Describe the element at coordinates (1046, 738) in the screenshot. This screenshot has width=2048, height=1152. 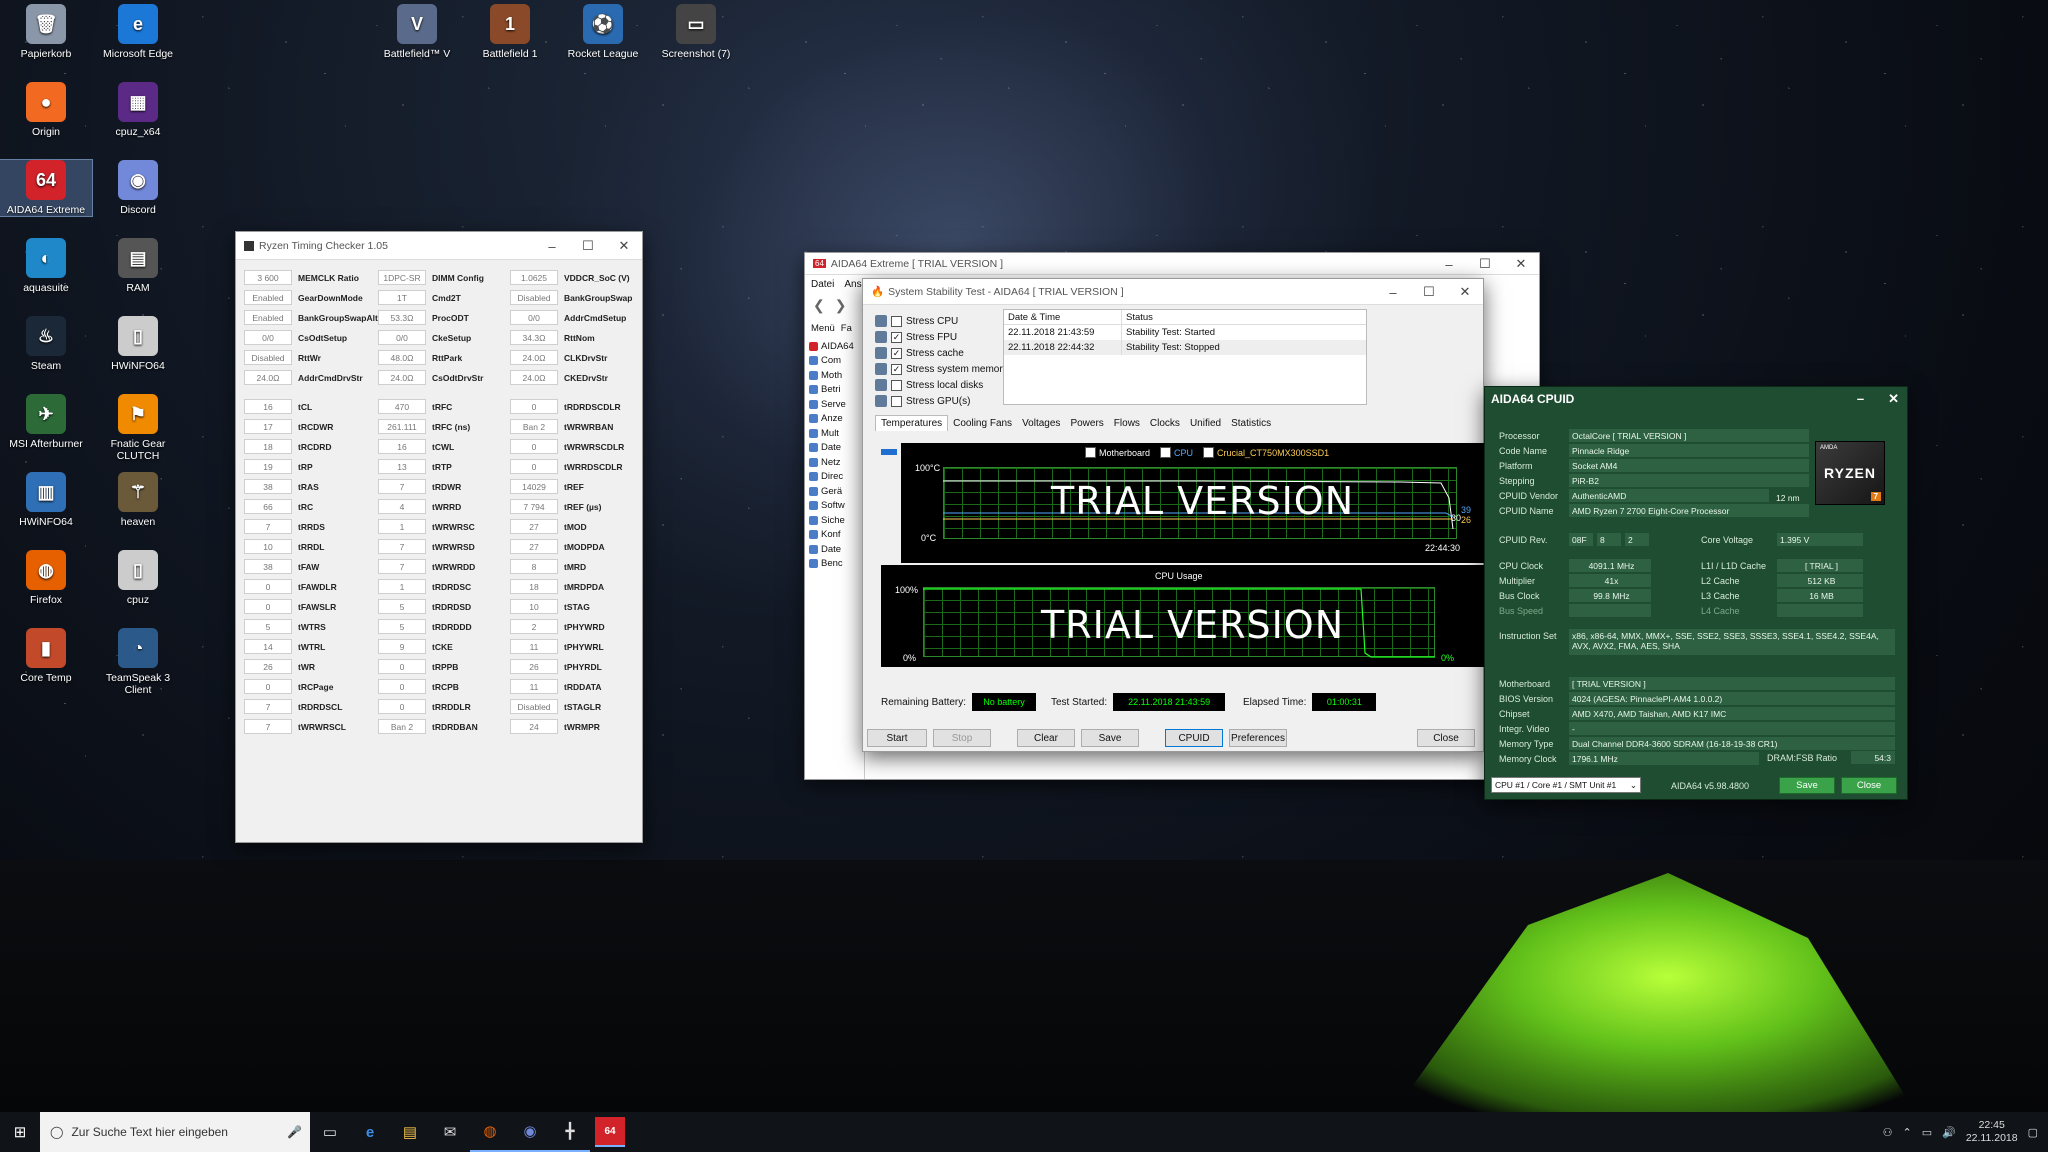
I see `clear-button: Clear` at that location.